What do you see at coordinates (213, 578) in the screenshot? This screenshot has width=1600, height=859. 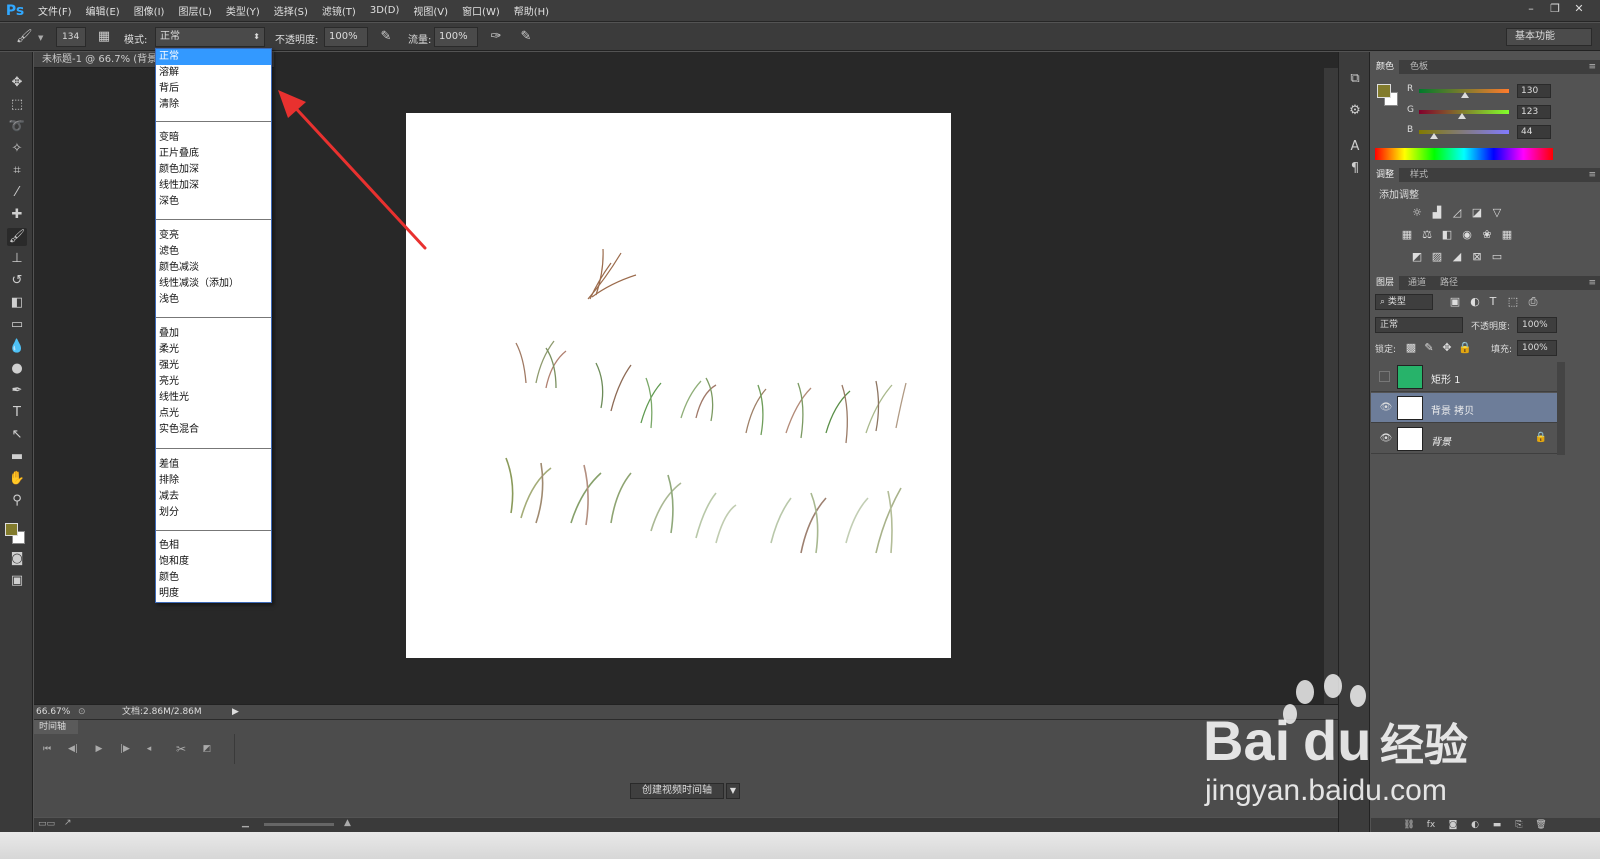 I see `blend-option: 颜色` at bounding box center [213, 578].